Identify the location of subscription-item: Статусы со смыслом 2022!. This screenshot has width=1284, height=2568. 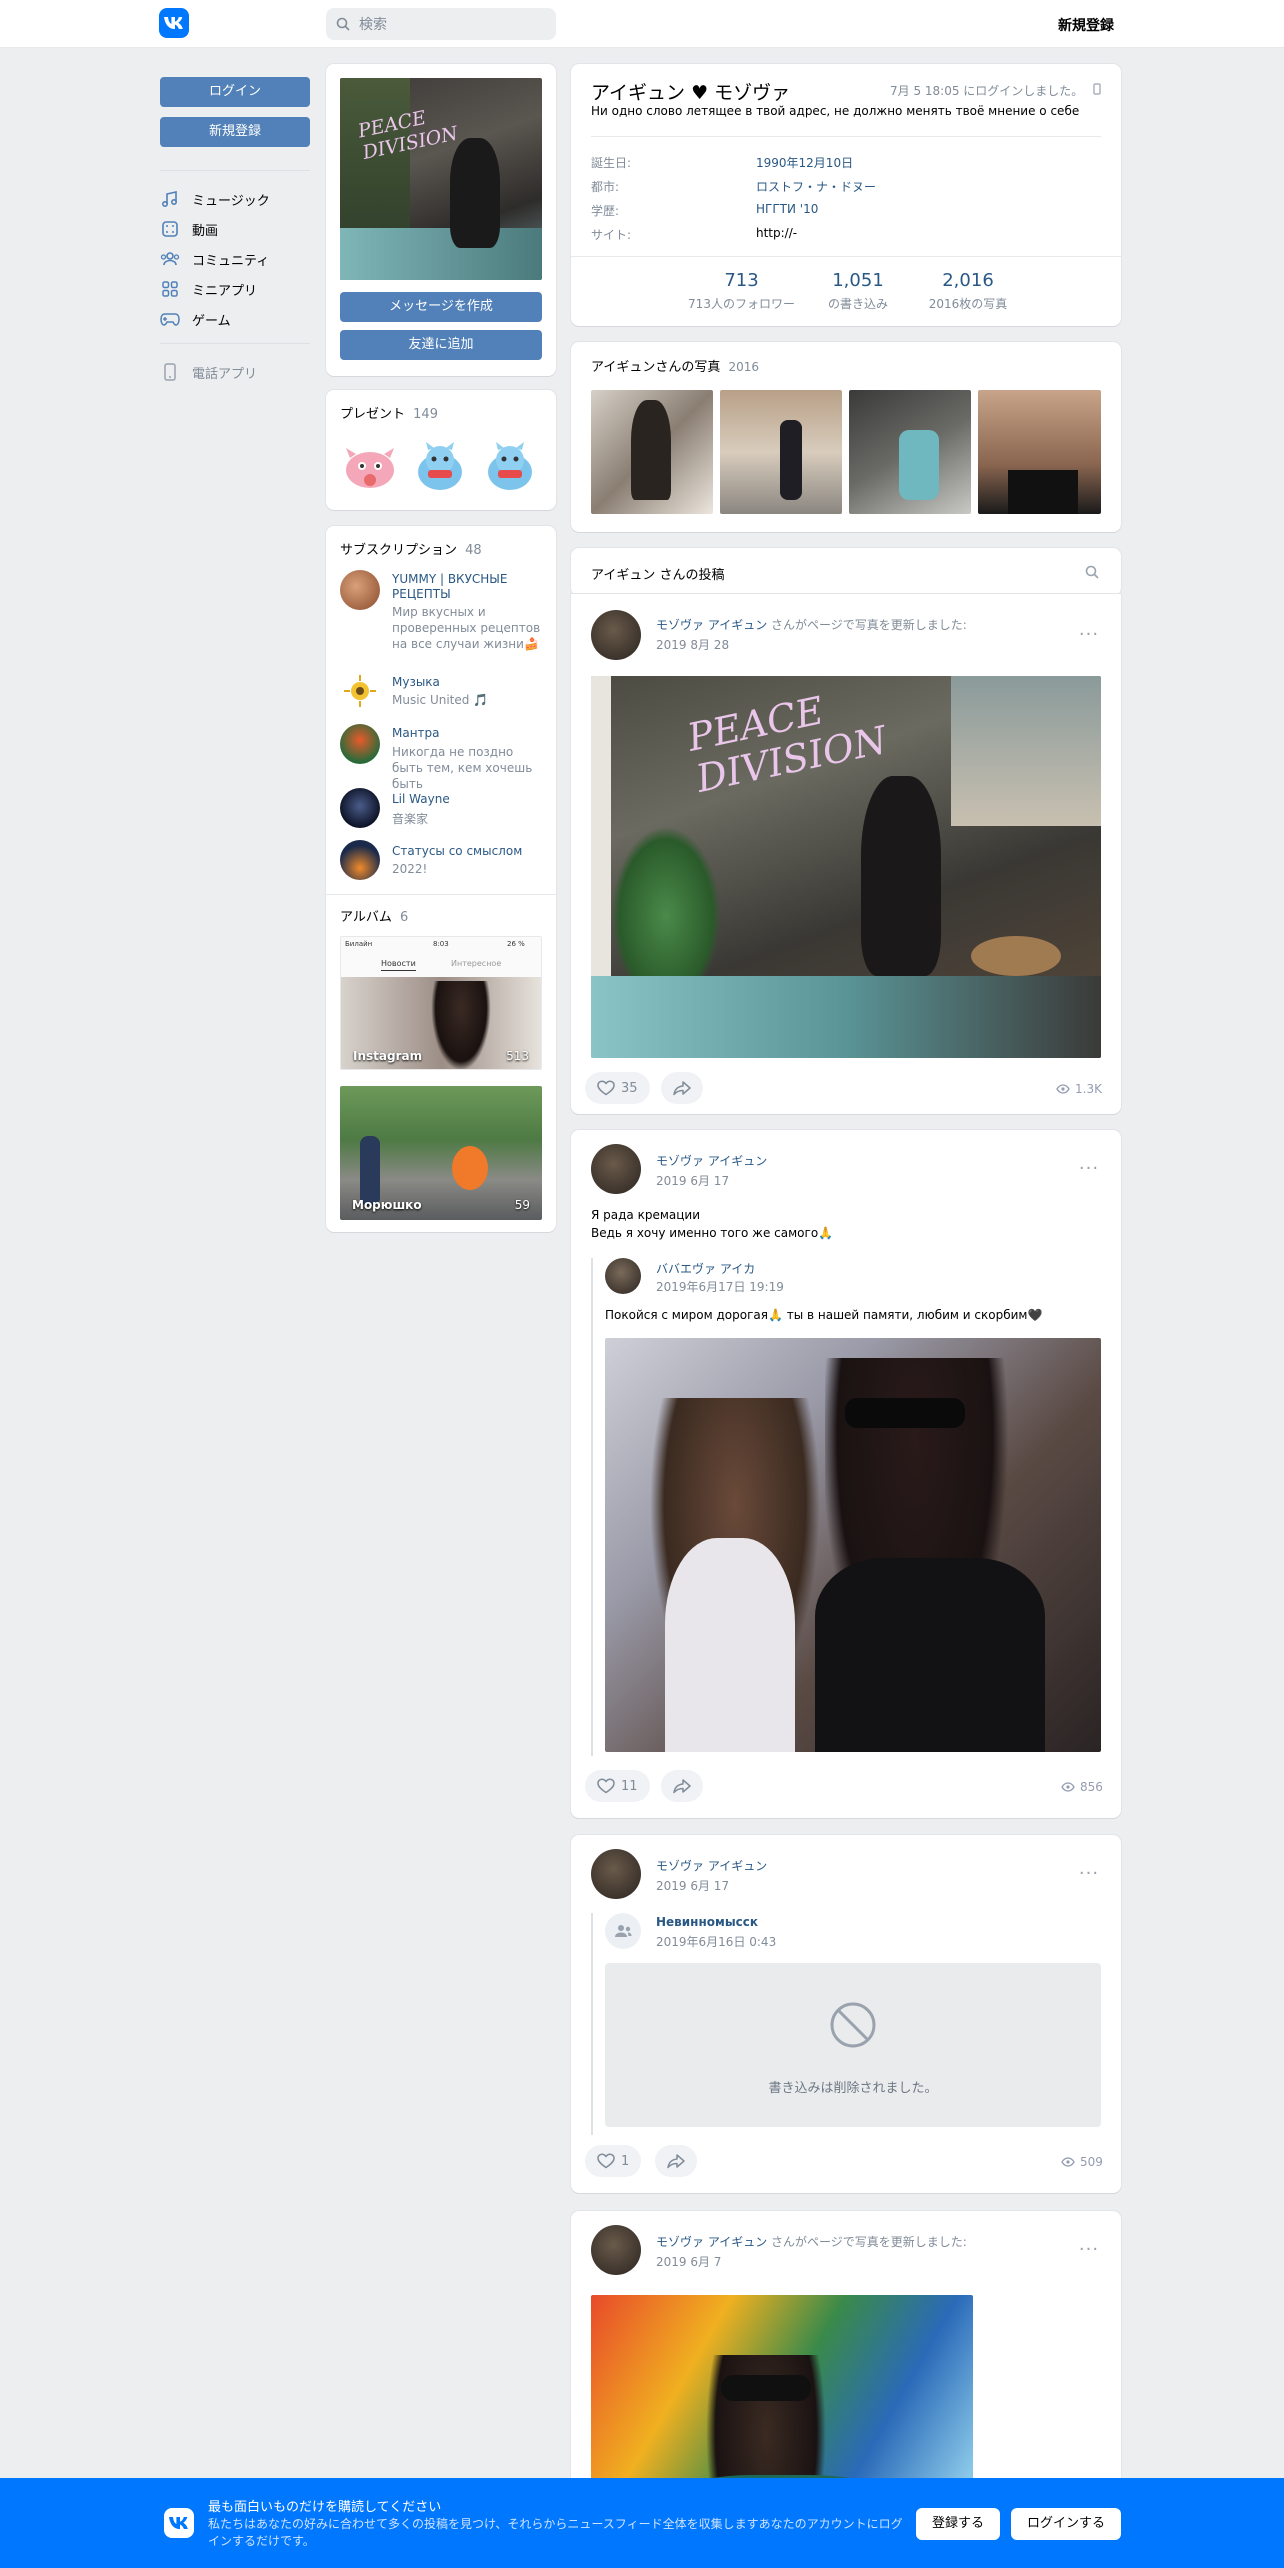
(442, 860).